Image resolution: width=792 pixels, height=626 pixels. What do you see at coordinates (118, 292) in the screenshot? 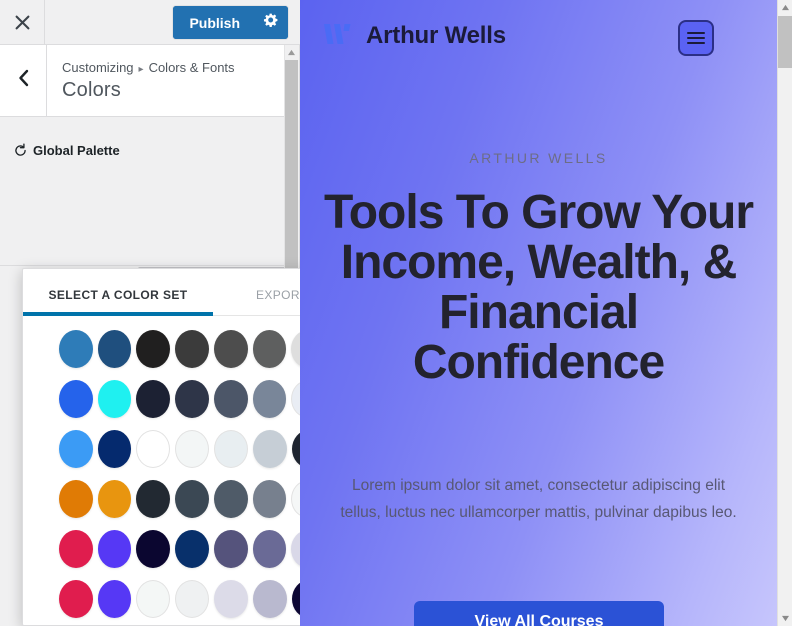
I see `tab-select-a-color-set: SELECT A COLOR SET` at bounding box center [118, 292].